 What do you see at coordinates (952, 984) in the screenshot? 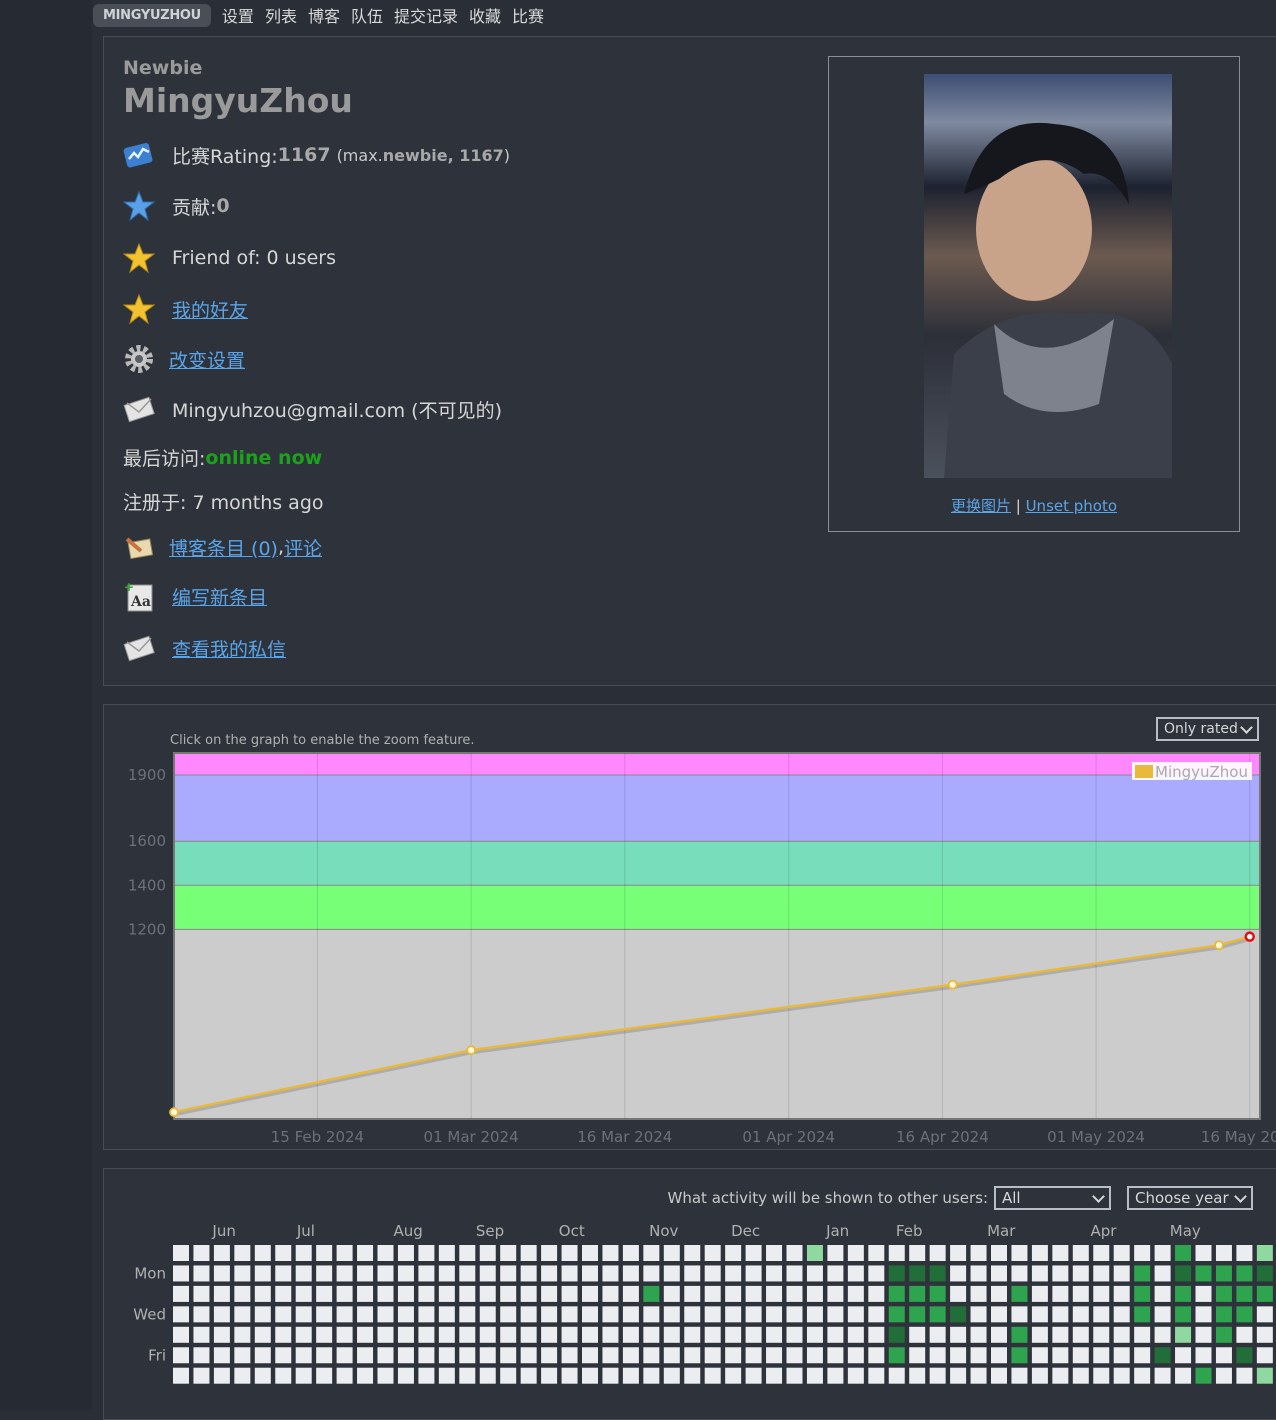
I see `rating-point` at bounding box center [952, 984].